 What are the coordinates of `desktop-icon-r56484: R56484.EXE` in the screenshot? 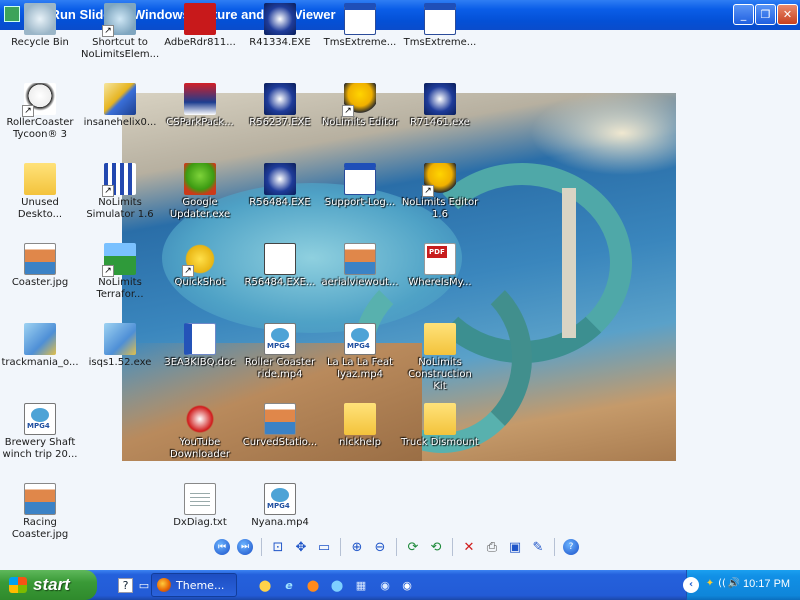 It's located at (280, 186).